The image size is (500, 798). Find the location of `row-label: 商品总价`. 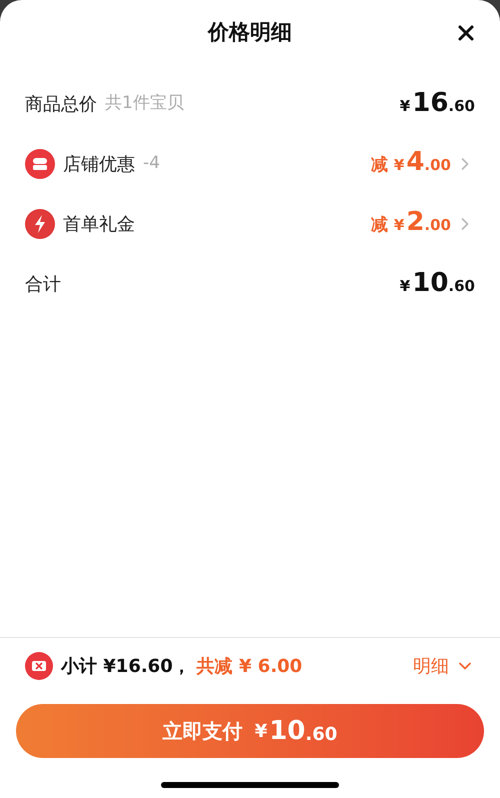

row-label: 商品总价 is located at coordinates (61, 104).